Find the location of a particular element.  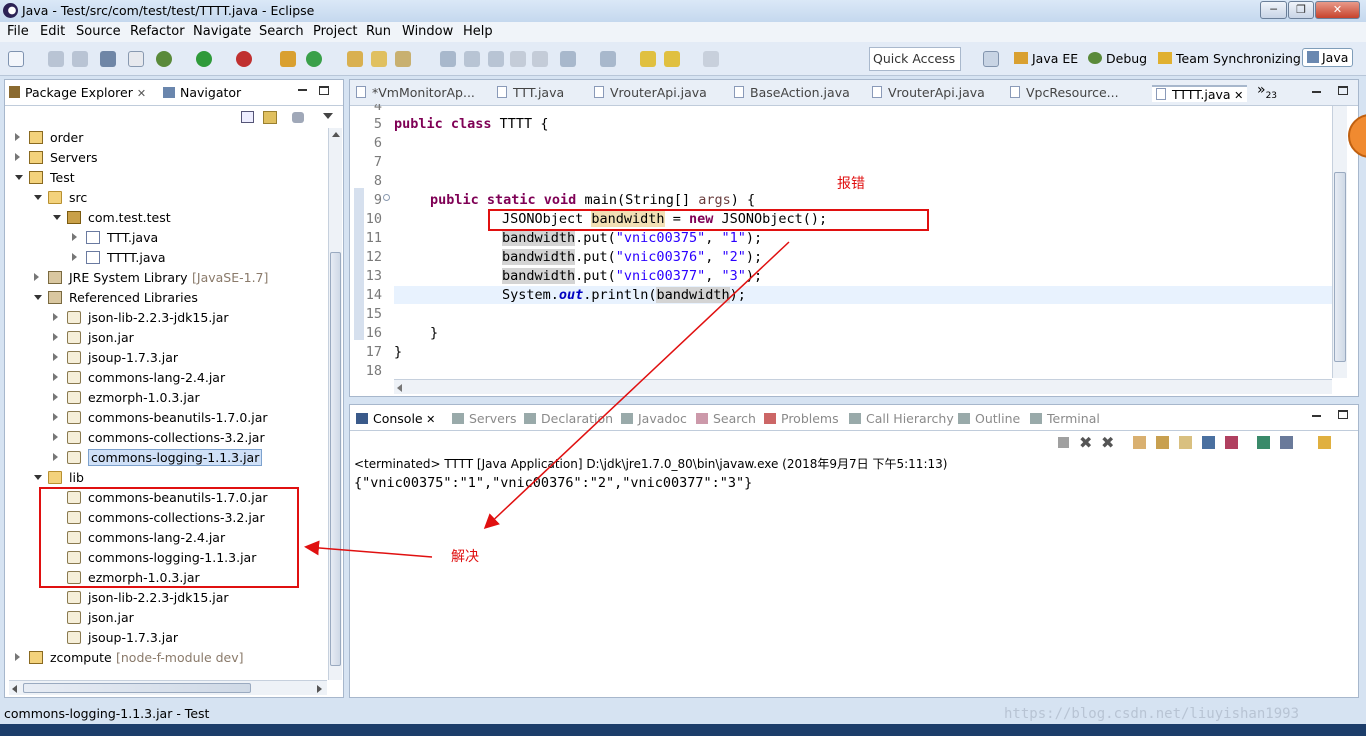

status-text: commons-logging-1.1.3.jar - Test is located at coordinates (107, 713).